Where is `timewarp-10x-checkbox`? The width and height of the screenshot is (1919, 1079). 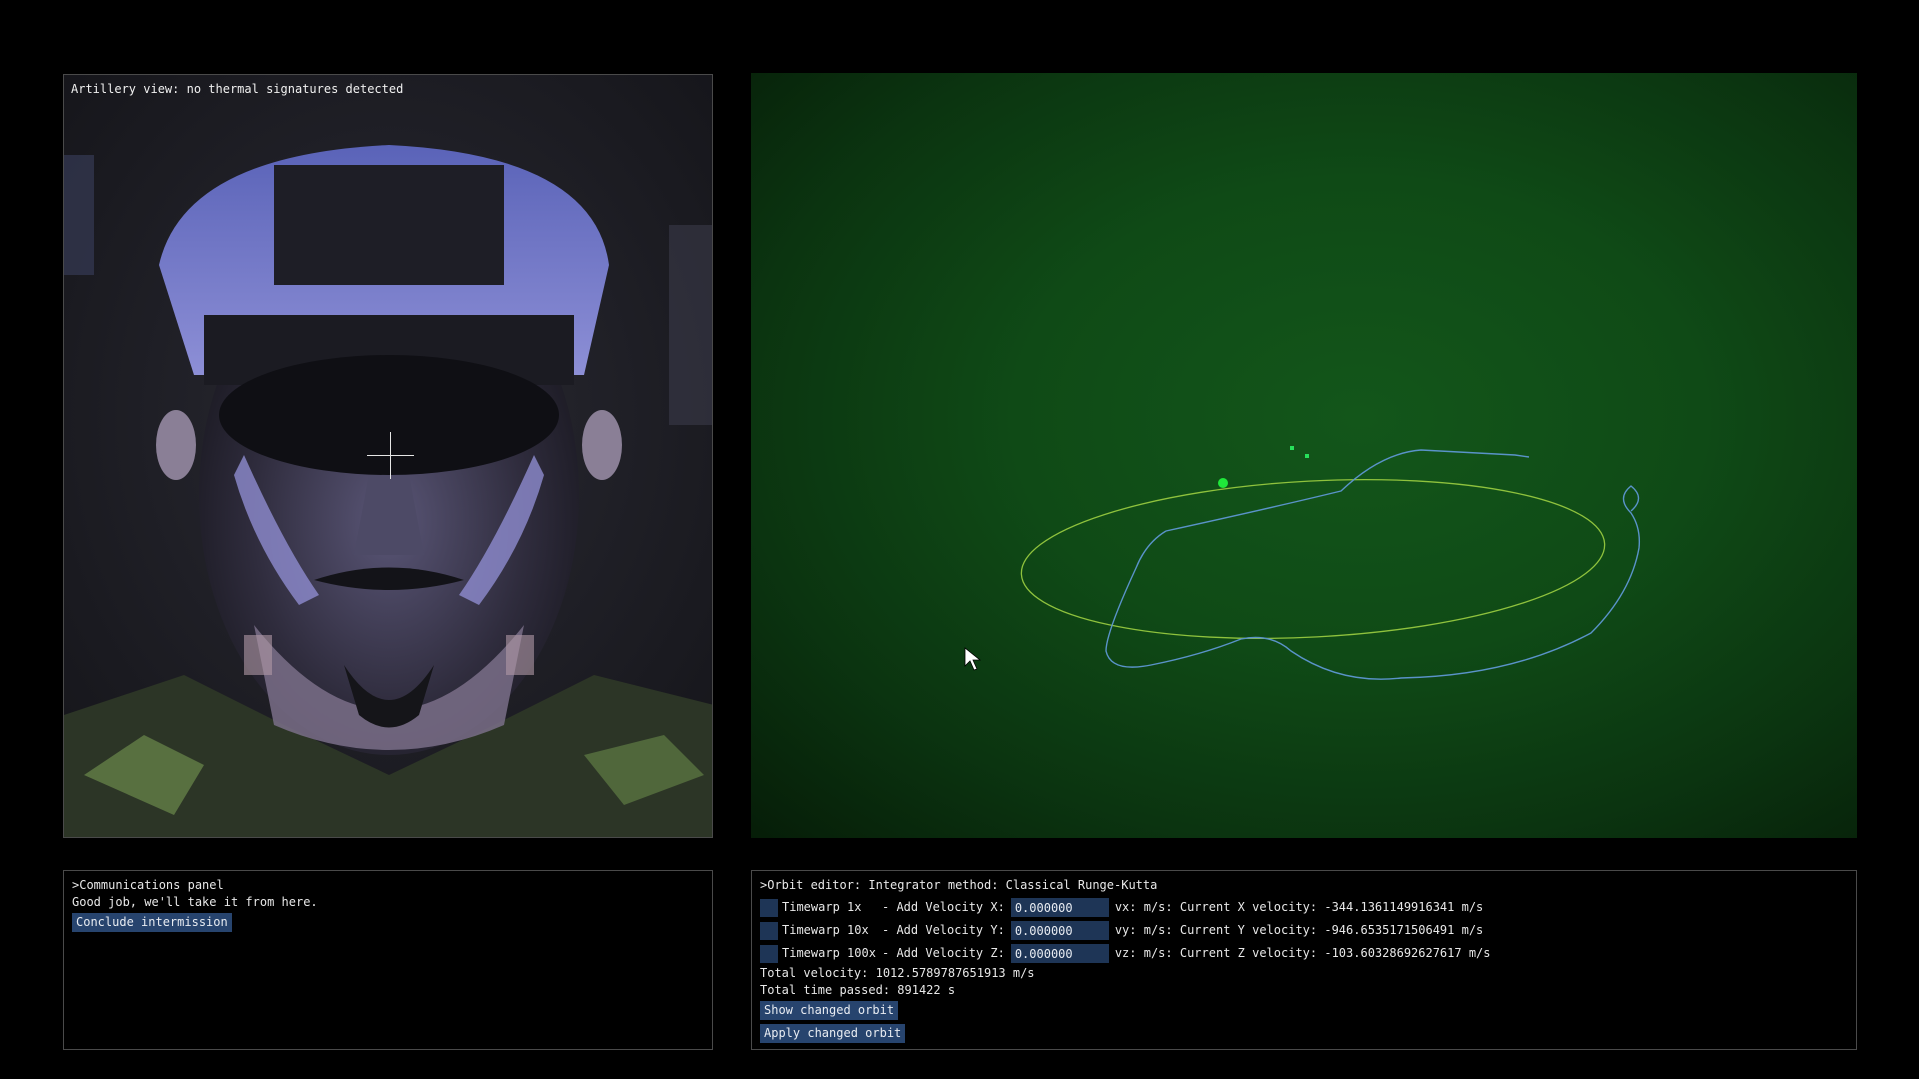
timewarp-10x-checkbox is located at coordinates (769, 930).